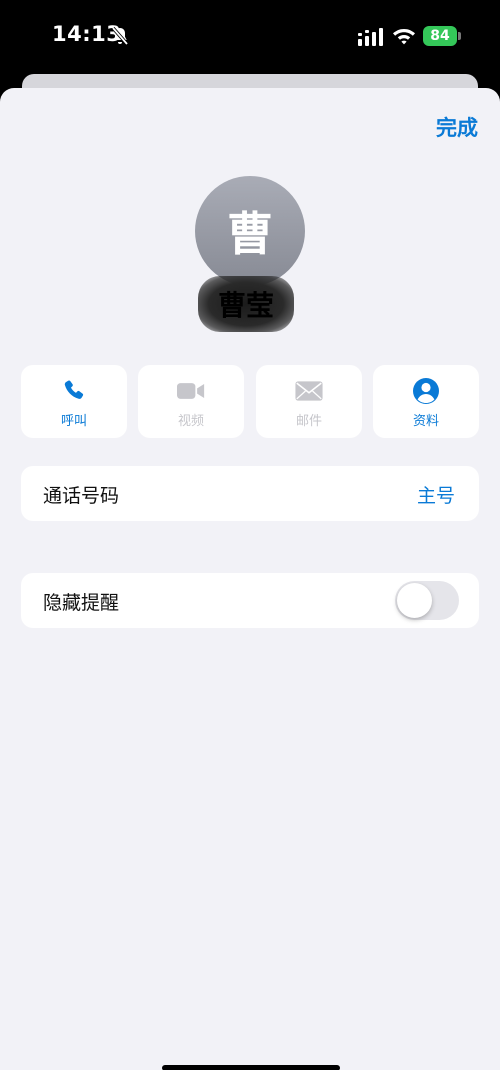  Describe the element at coordinates (309, 391) in the screenshot. I see `mail-icon` at that location.